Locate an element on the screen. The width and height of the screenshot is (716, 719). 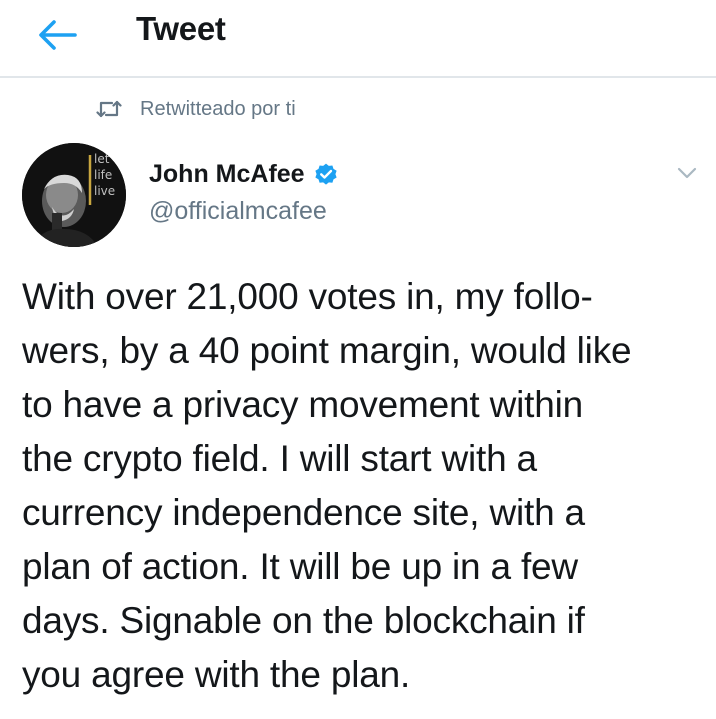
retweet-context: Retwitteado por ti is located at coordinates (196, 109).